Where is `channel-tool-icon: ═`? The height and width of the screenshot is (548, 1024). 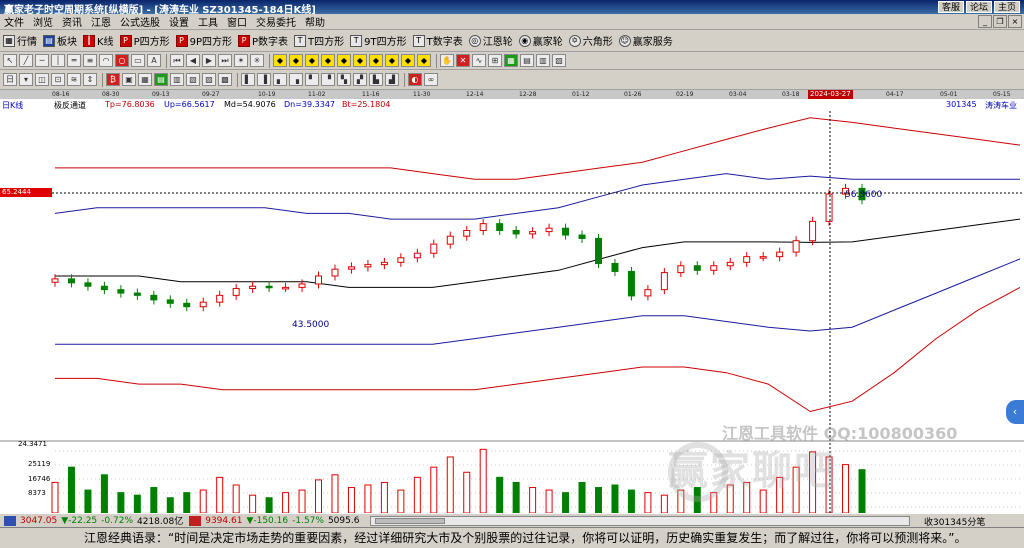
channel-tool-icon: ═ is located at coordinates (74, 60).